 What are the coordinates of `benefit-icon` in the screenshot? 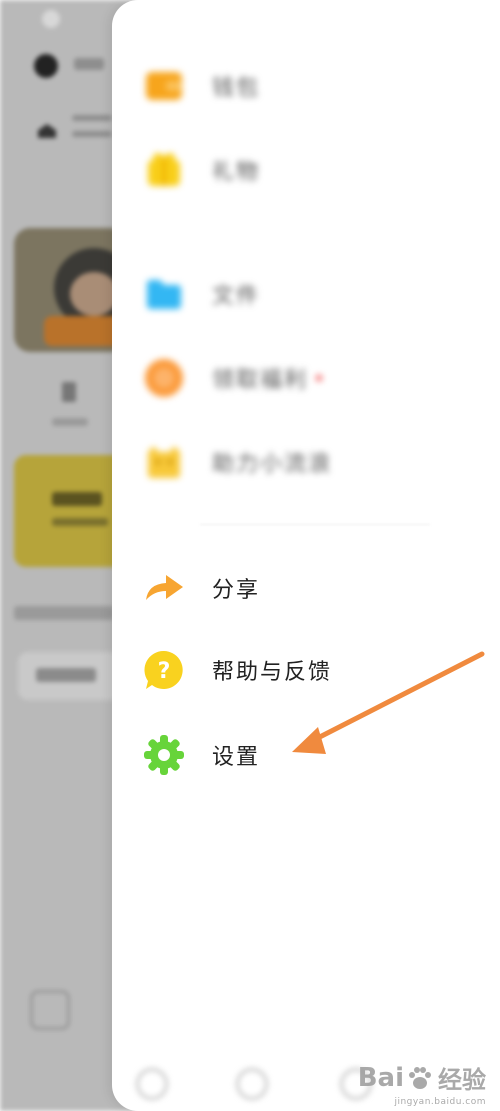 It's located at (164, 378).